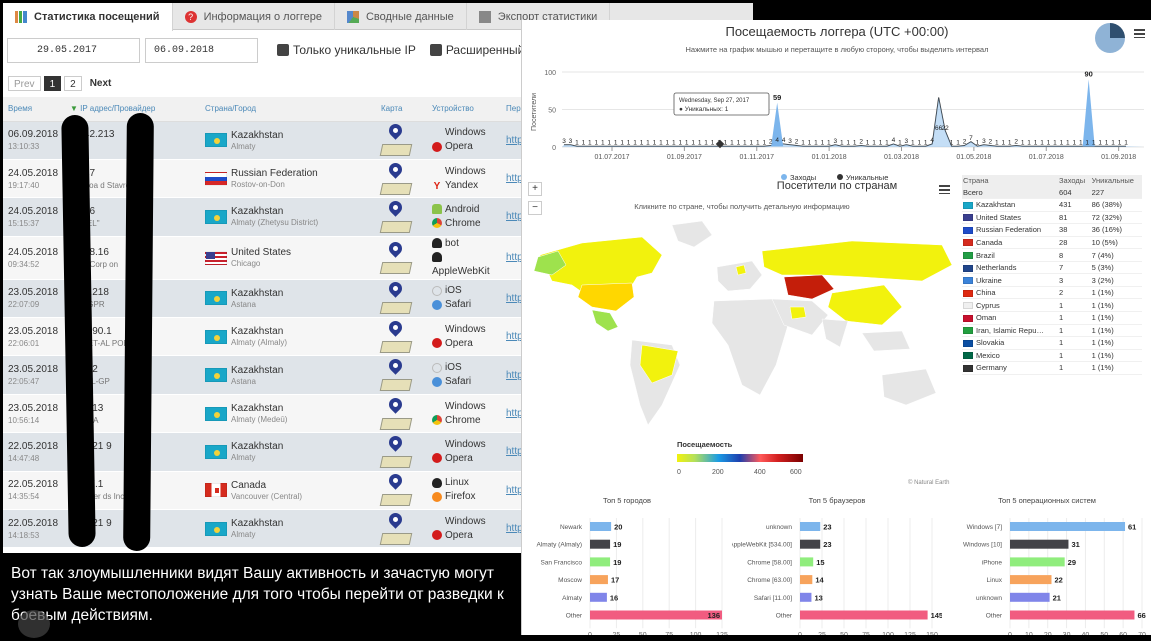 Image resolution: width=1151 pixels, height=641 pixels. I want to click on visit-time: 09:34:52, so click(24, 264).